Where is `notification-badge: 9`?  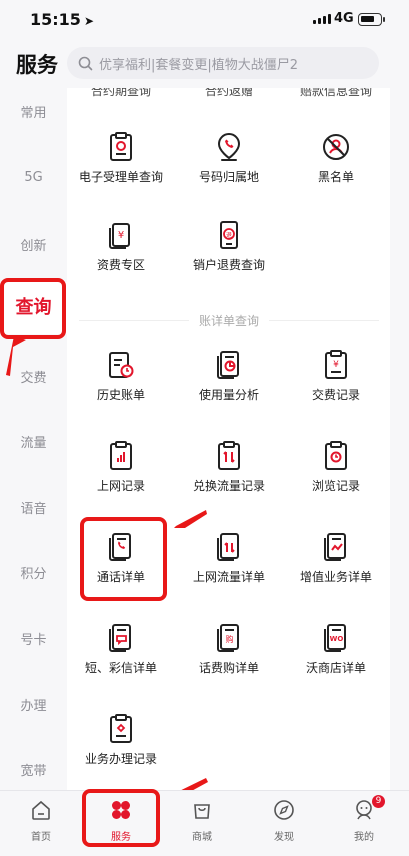 notification-badge: 9 is located at coordinates (378, 801).